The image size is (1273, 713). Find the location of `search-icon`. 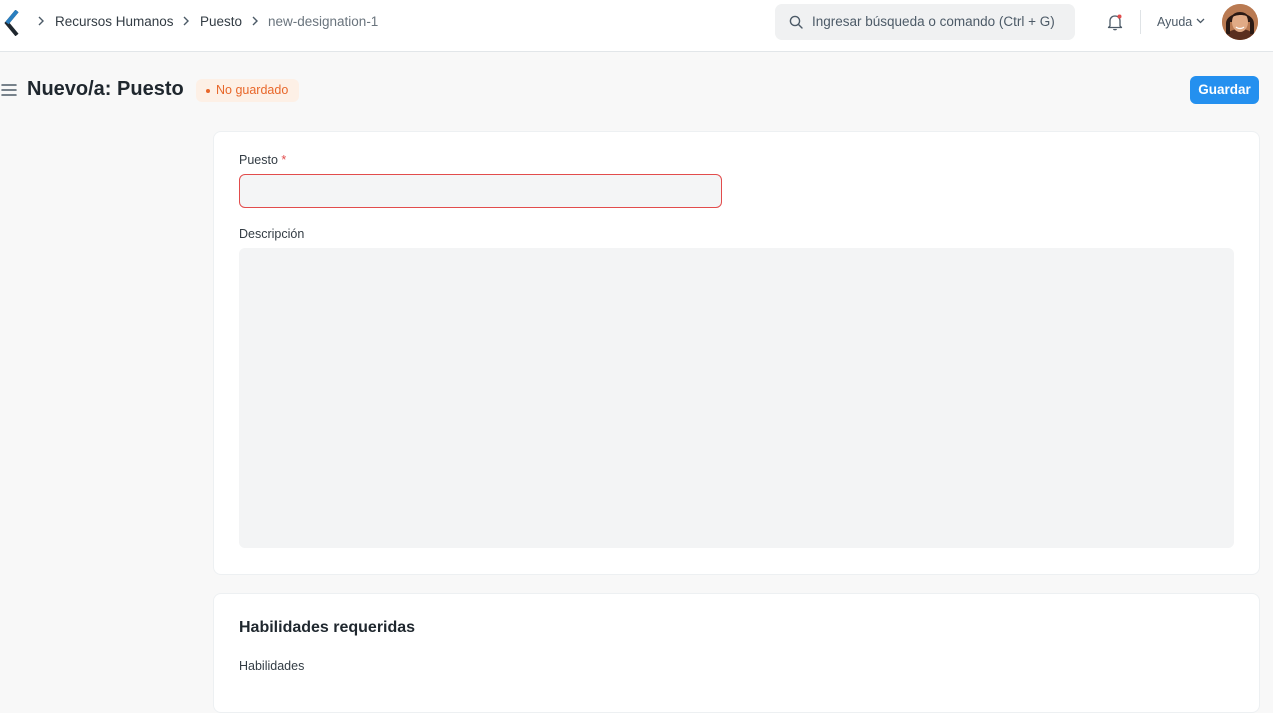

search-icon is located at coordinates (796, 22).